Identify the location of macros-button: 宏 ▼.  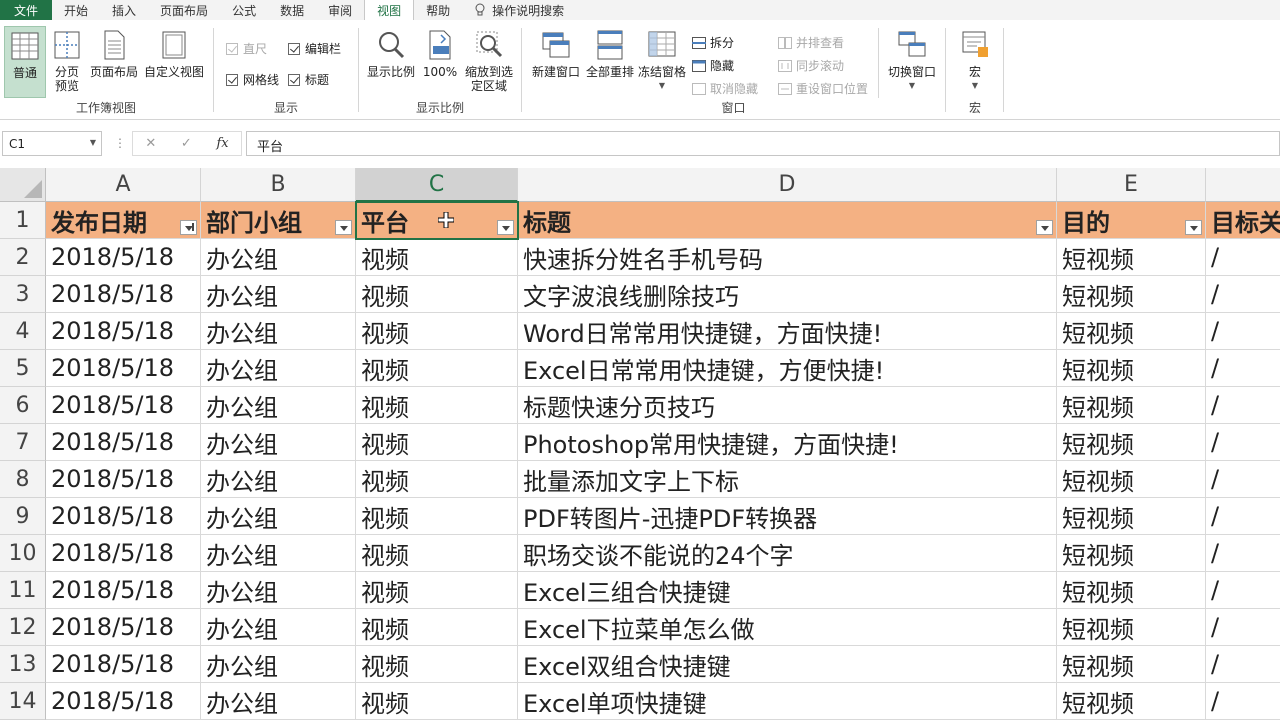
(975, 59).